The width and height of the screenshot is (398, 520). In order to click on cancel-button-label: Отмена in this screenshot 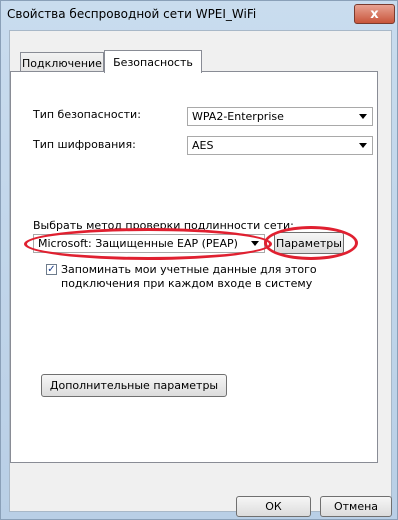, I will do `click(356, 506)`.